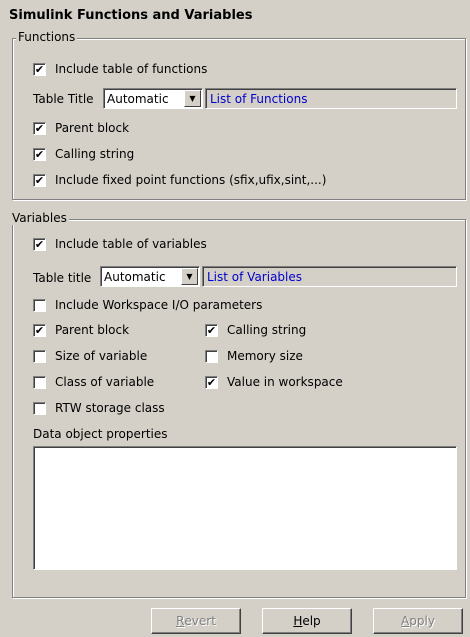 Image resolution: width=470 pixels, height=637 pixels. Describe the element at coordinates (110, 408) in the screenshot. I see `rtw-storage-class-label: RTW storage class` at that location.